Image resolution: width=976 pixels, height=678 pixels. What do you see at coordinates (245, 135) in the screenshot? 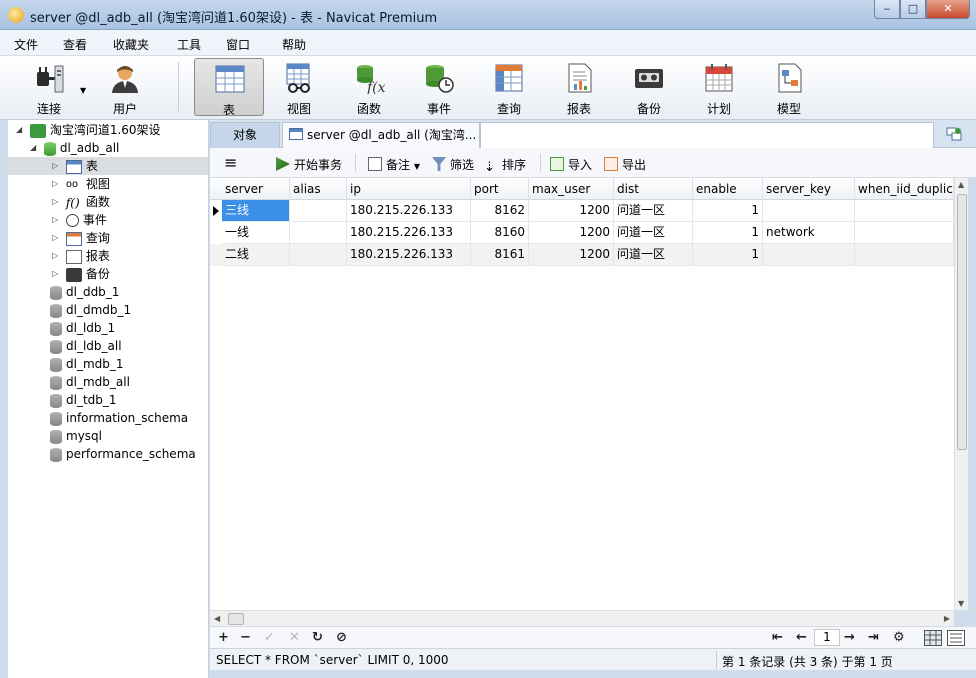
I see `tab-objects: 对象` at bounding box center [245, 135].